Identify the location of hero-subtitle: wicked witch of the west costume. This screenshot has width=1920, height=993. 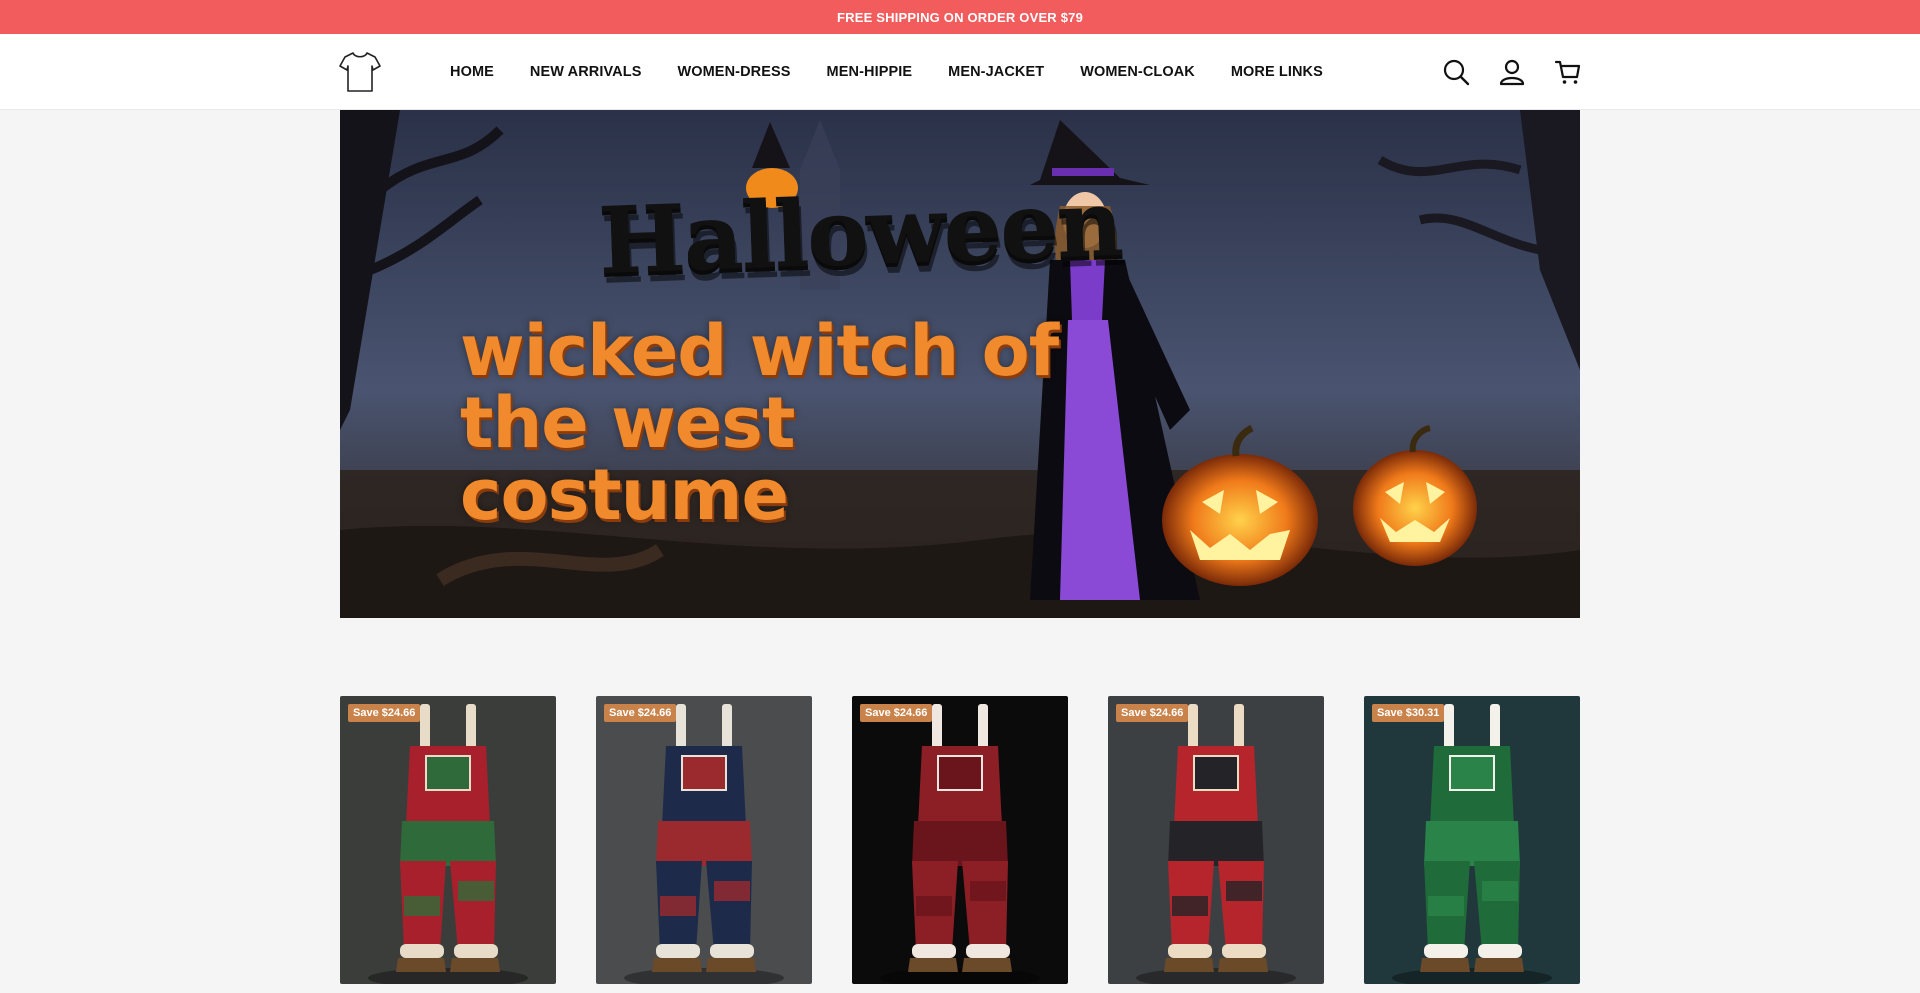
(759, 423).